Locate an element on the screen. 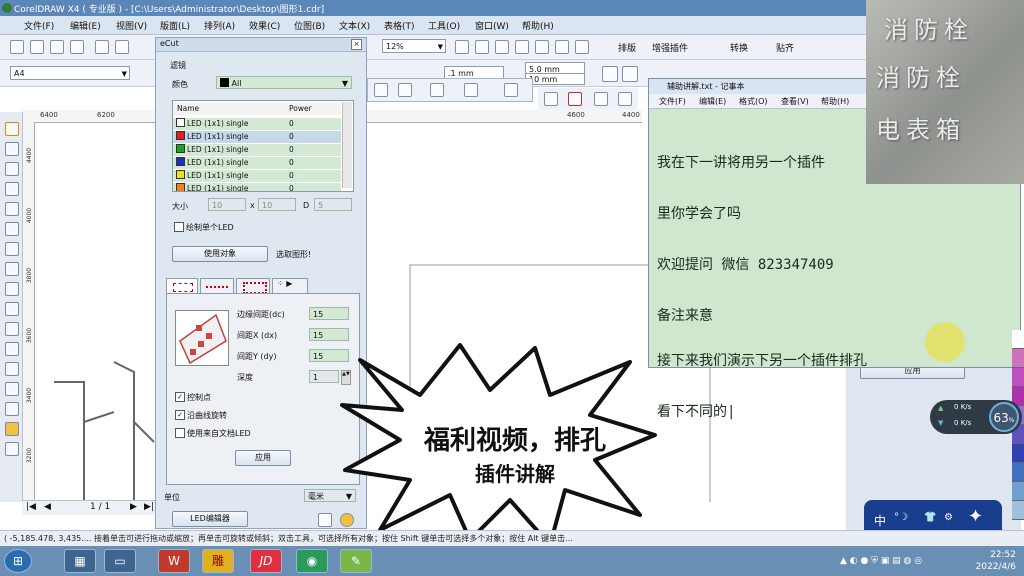 This screenshot has width=1024, height=576. zoom-page-icon is located at coordinates (502, 47).